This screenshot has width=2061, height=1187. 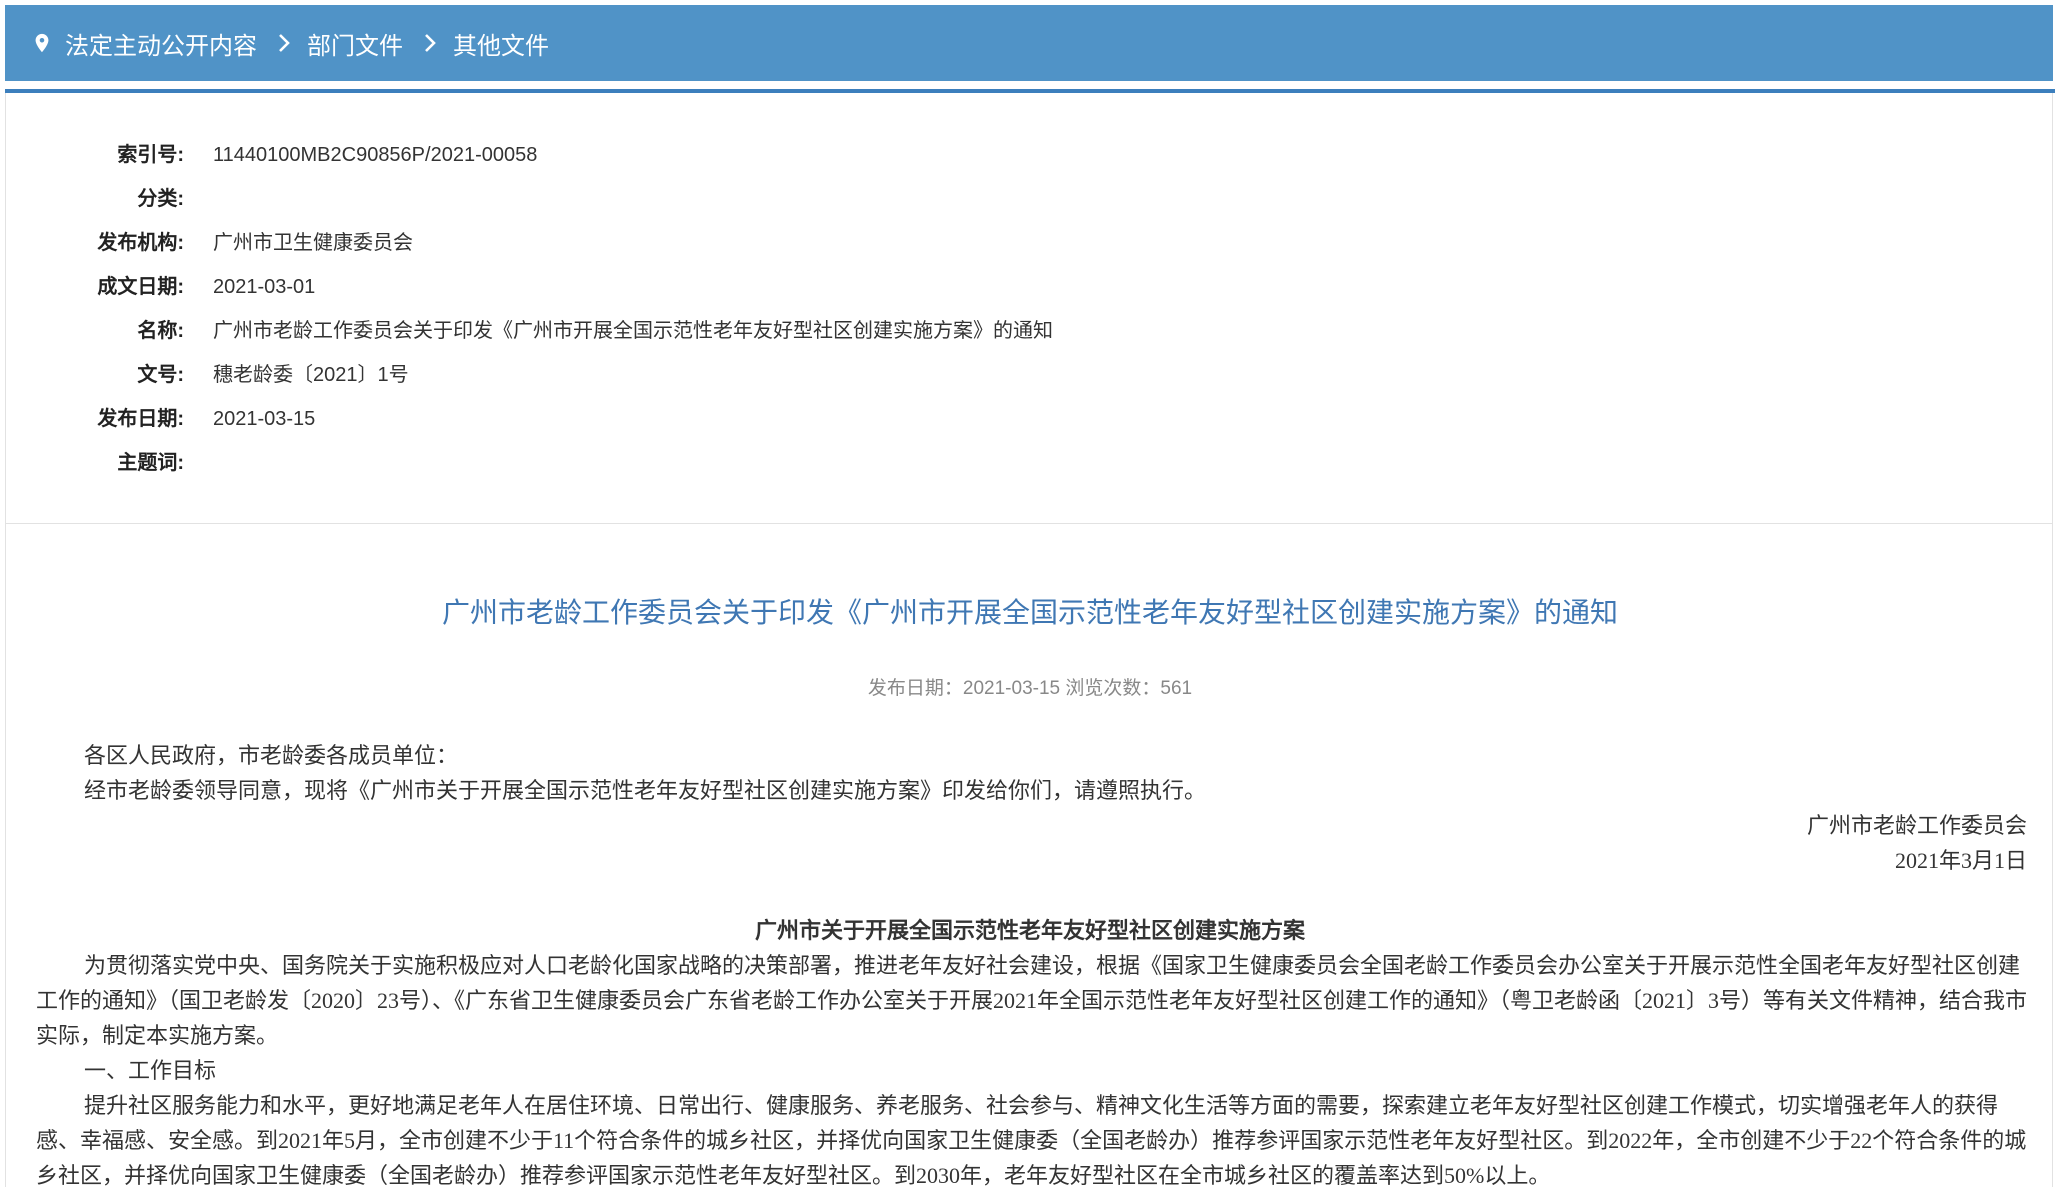 What do you see at coordinates (150, 155) in the screenshot?
I see `meta-label: 索引号:` at bounding box center [150, 155].